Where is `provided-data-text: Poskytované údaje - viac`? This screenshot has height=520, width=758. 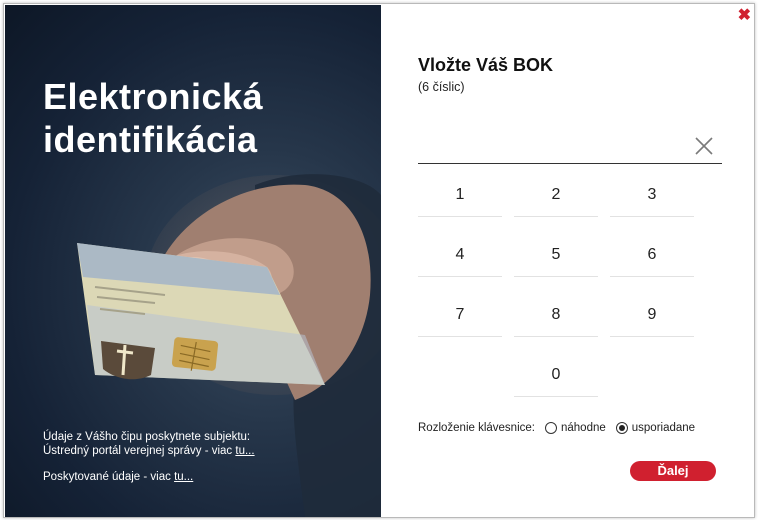
provided-data-text: Poskytované údaje - viac is located at coordinates (107, 477).